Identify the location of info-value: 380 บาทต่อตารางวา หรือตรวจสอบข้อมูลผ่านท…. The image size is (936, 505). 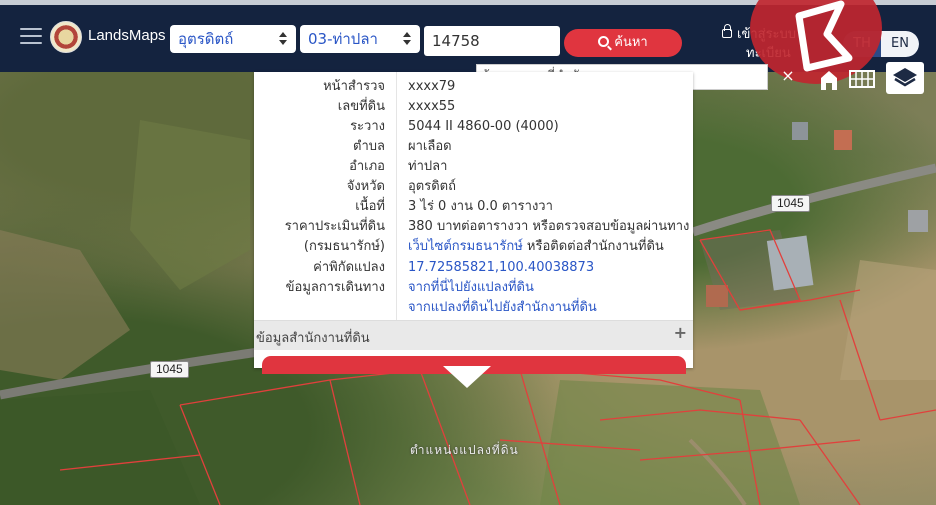
(549, 226).